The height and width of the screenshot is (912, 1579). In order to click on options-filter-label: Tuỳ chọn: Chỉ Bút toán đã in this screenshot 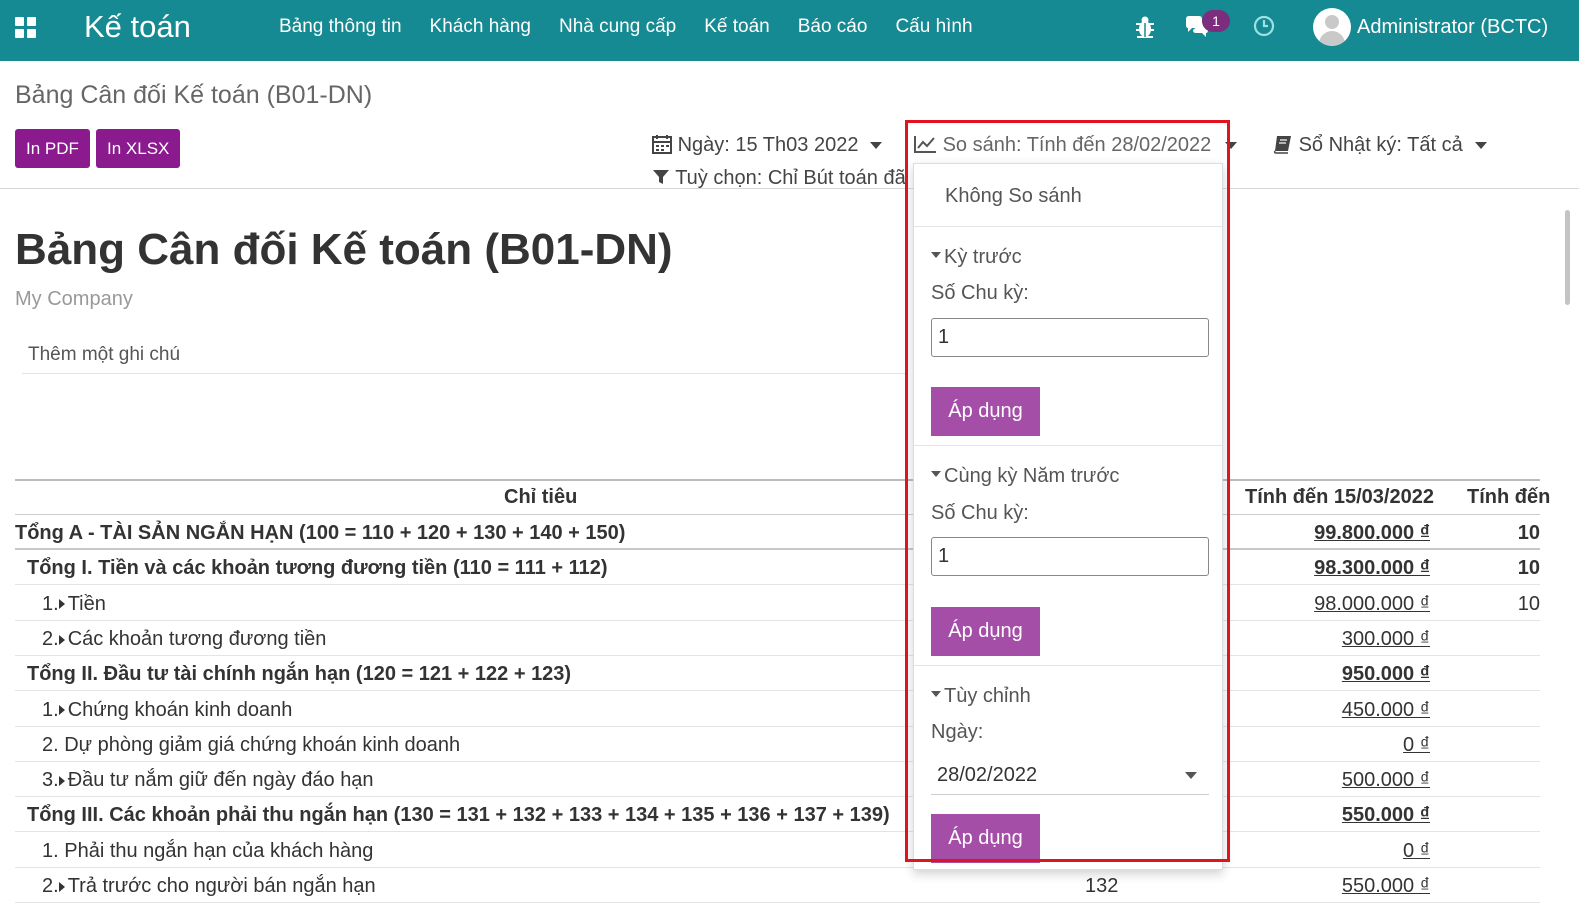, I will do `click(790, 178)`.